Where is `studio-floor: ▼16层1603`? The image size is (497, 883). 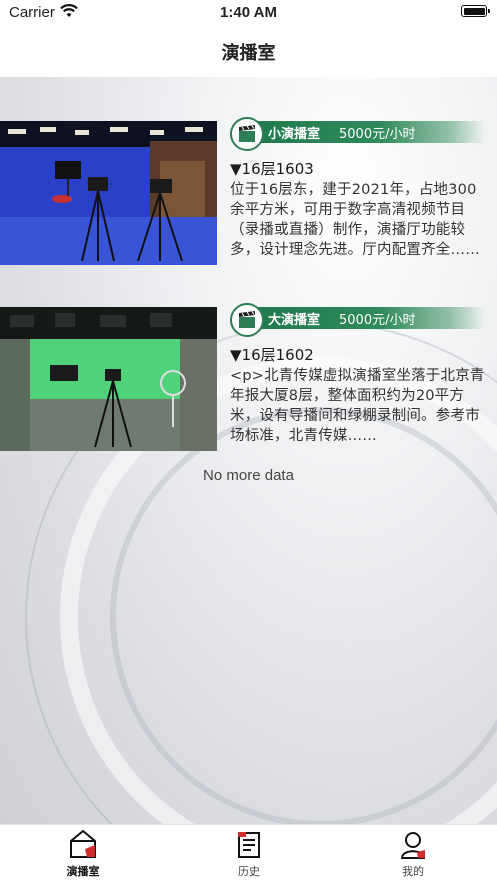
studio-floor: ▼16层1603 is located at coordinates (272, 169).